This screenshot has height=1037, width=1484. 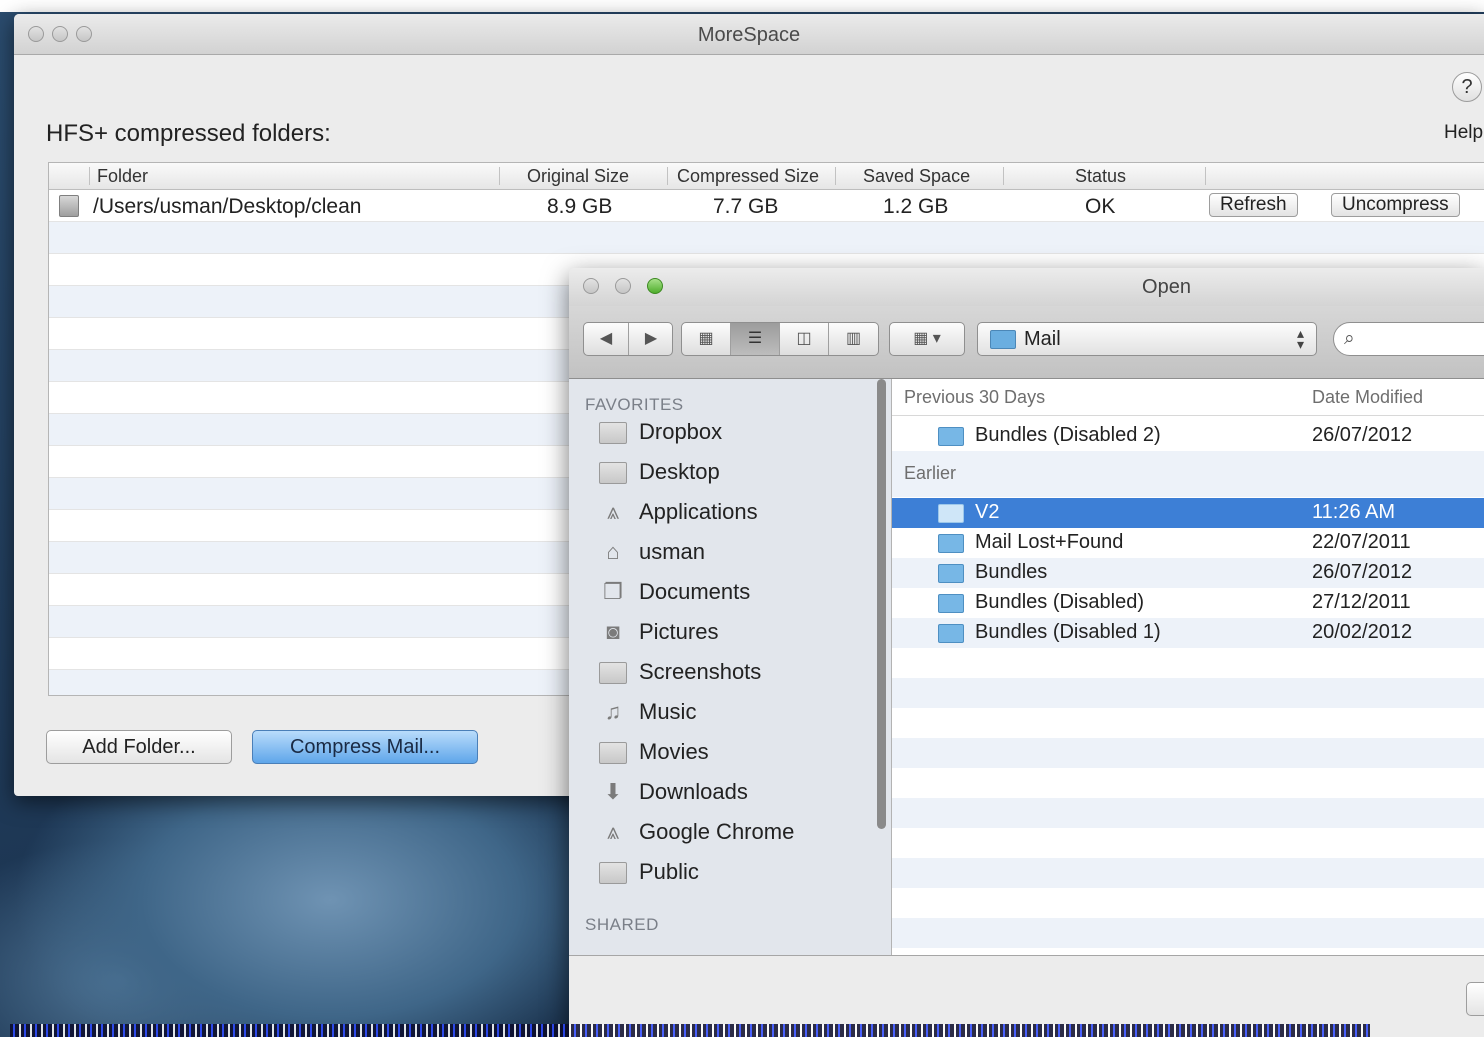 What do you see at coordinates (1395, 205) in the screenshot?
I see `uncompress-button: Uncompress` at bounding box center [1395, 205].